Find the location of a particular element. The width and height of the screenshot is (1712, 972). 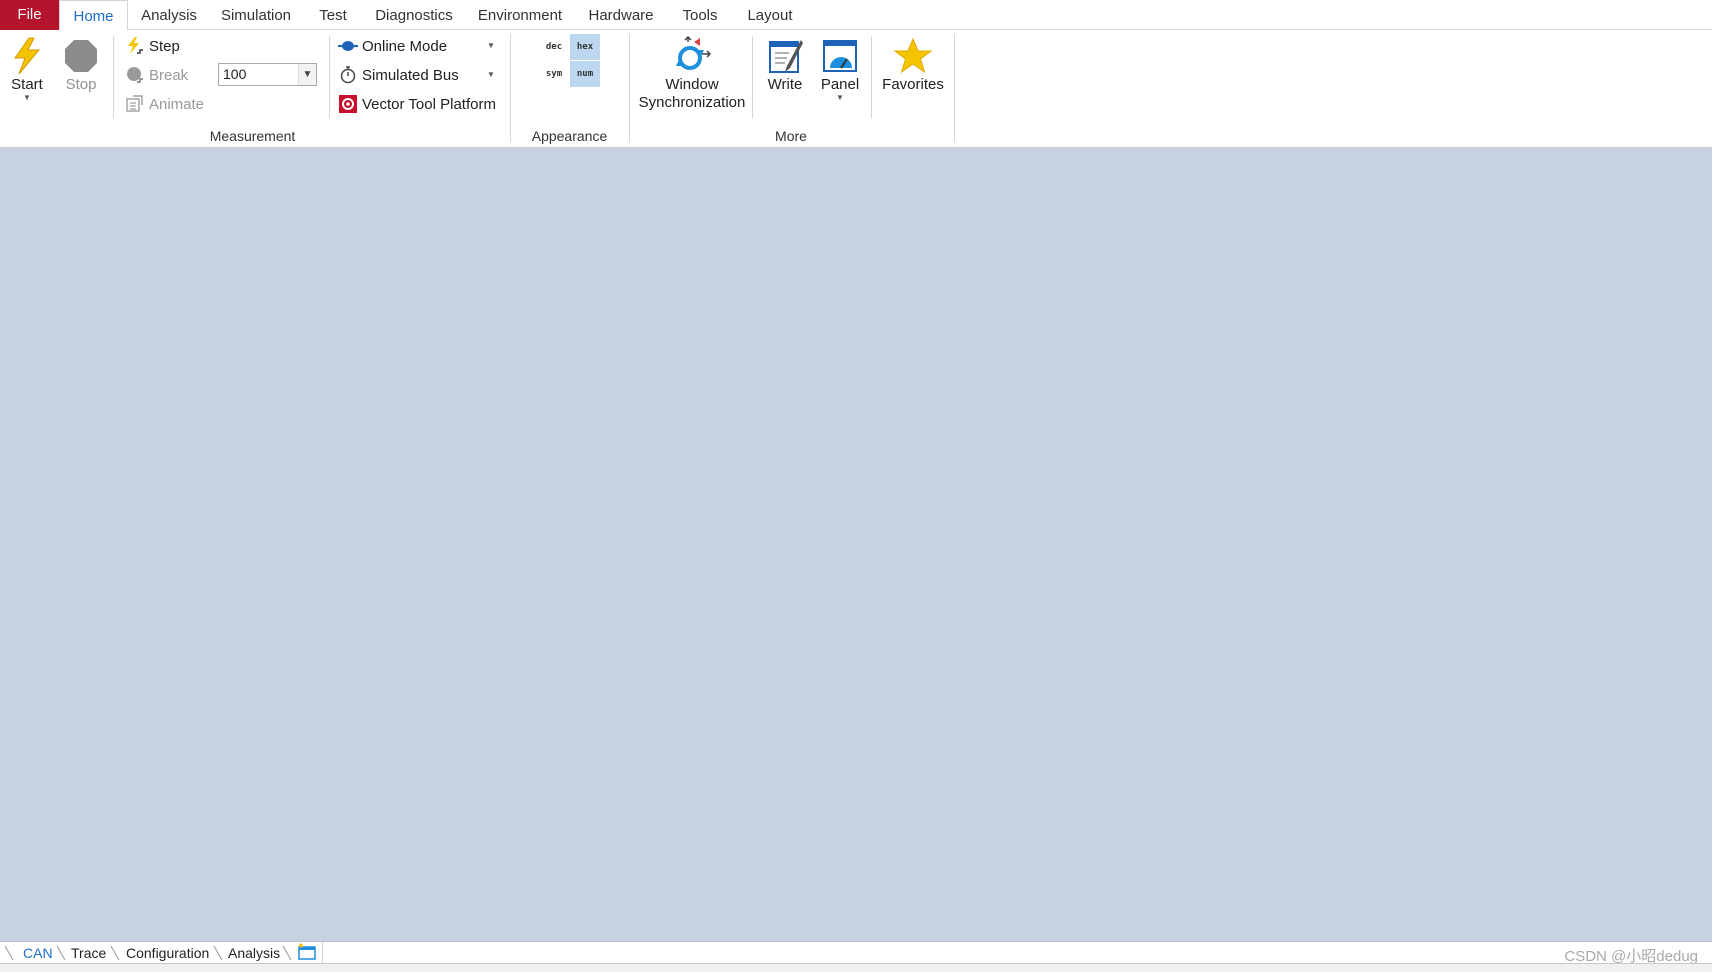

write-pencil-icon is located at coordinates (786, 56).